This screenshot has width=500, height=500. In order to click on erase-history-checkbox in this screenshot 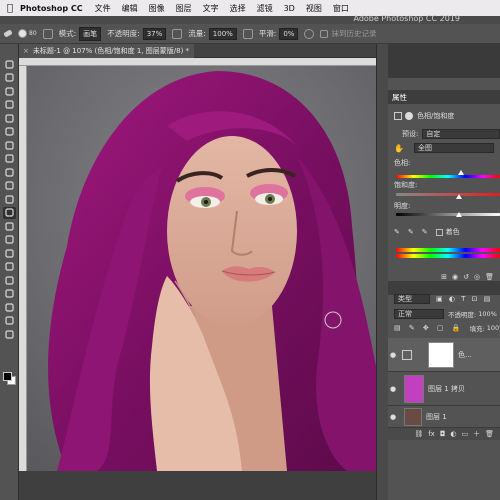, I will do `click(324, 33)`.